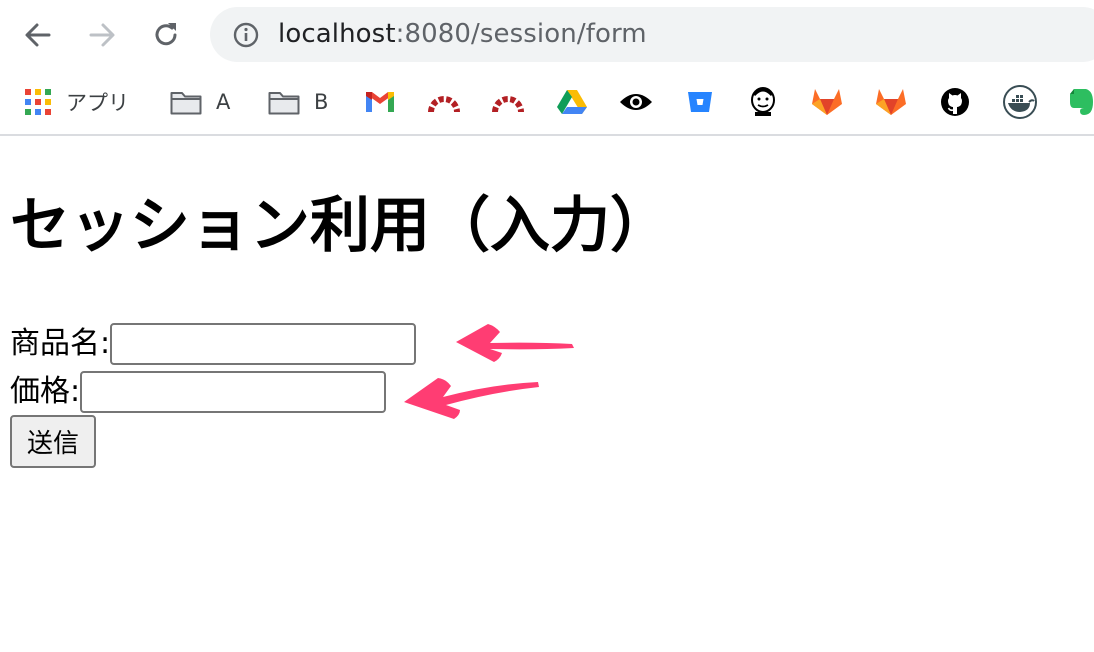 The width and height of the screenshot is (1094, 652). I want to click on bookmark-docker, so click(1020, 102).